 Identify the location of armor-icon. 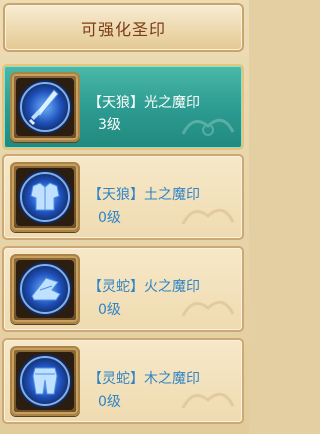
(45, 197).